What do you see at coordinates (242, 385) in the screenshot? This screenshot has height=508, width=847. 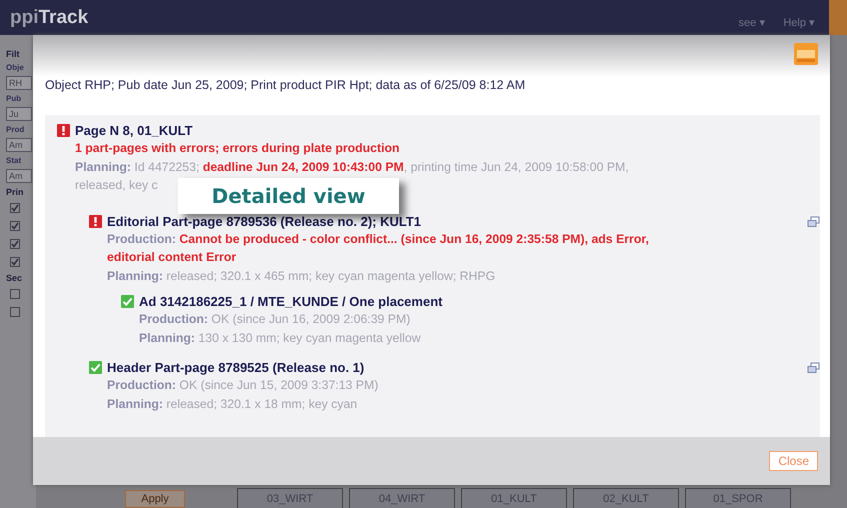 I see `detail-line: Production: OK (since Jun 15, 2009 3:37:13 PM)` at bounding box center [242, 385].